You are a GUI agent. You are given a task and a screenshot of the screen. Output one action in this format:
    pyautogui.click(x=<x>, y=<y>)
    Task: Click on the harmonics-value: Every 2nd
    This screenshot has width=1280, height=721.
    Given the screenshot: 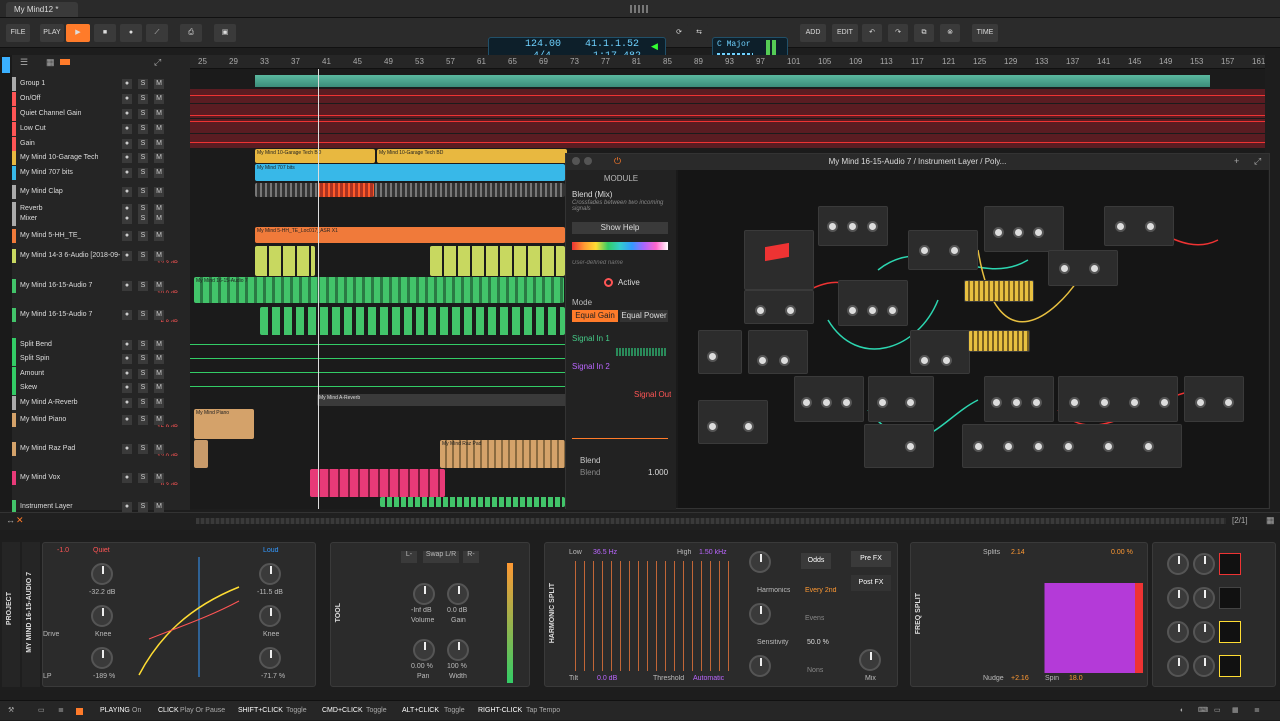 What is the action you would take?
    pyautogui.click(x=821, y=590)
    